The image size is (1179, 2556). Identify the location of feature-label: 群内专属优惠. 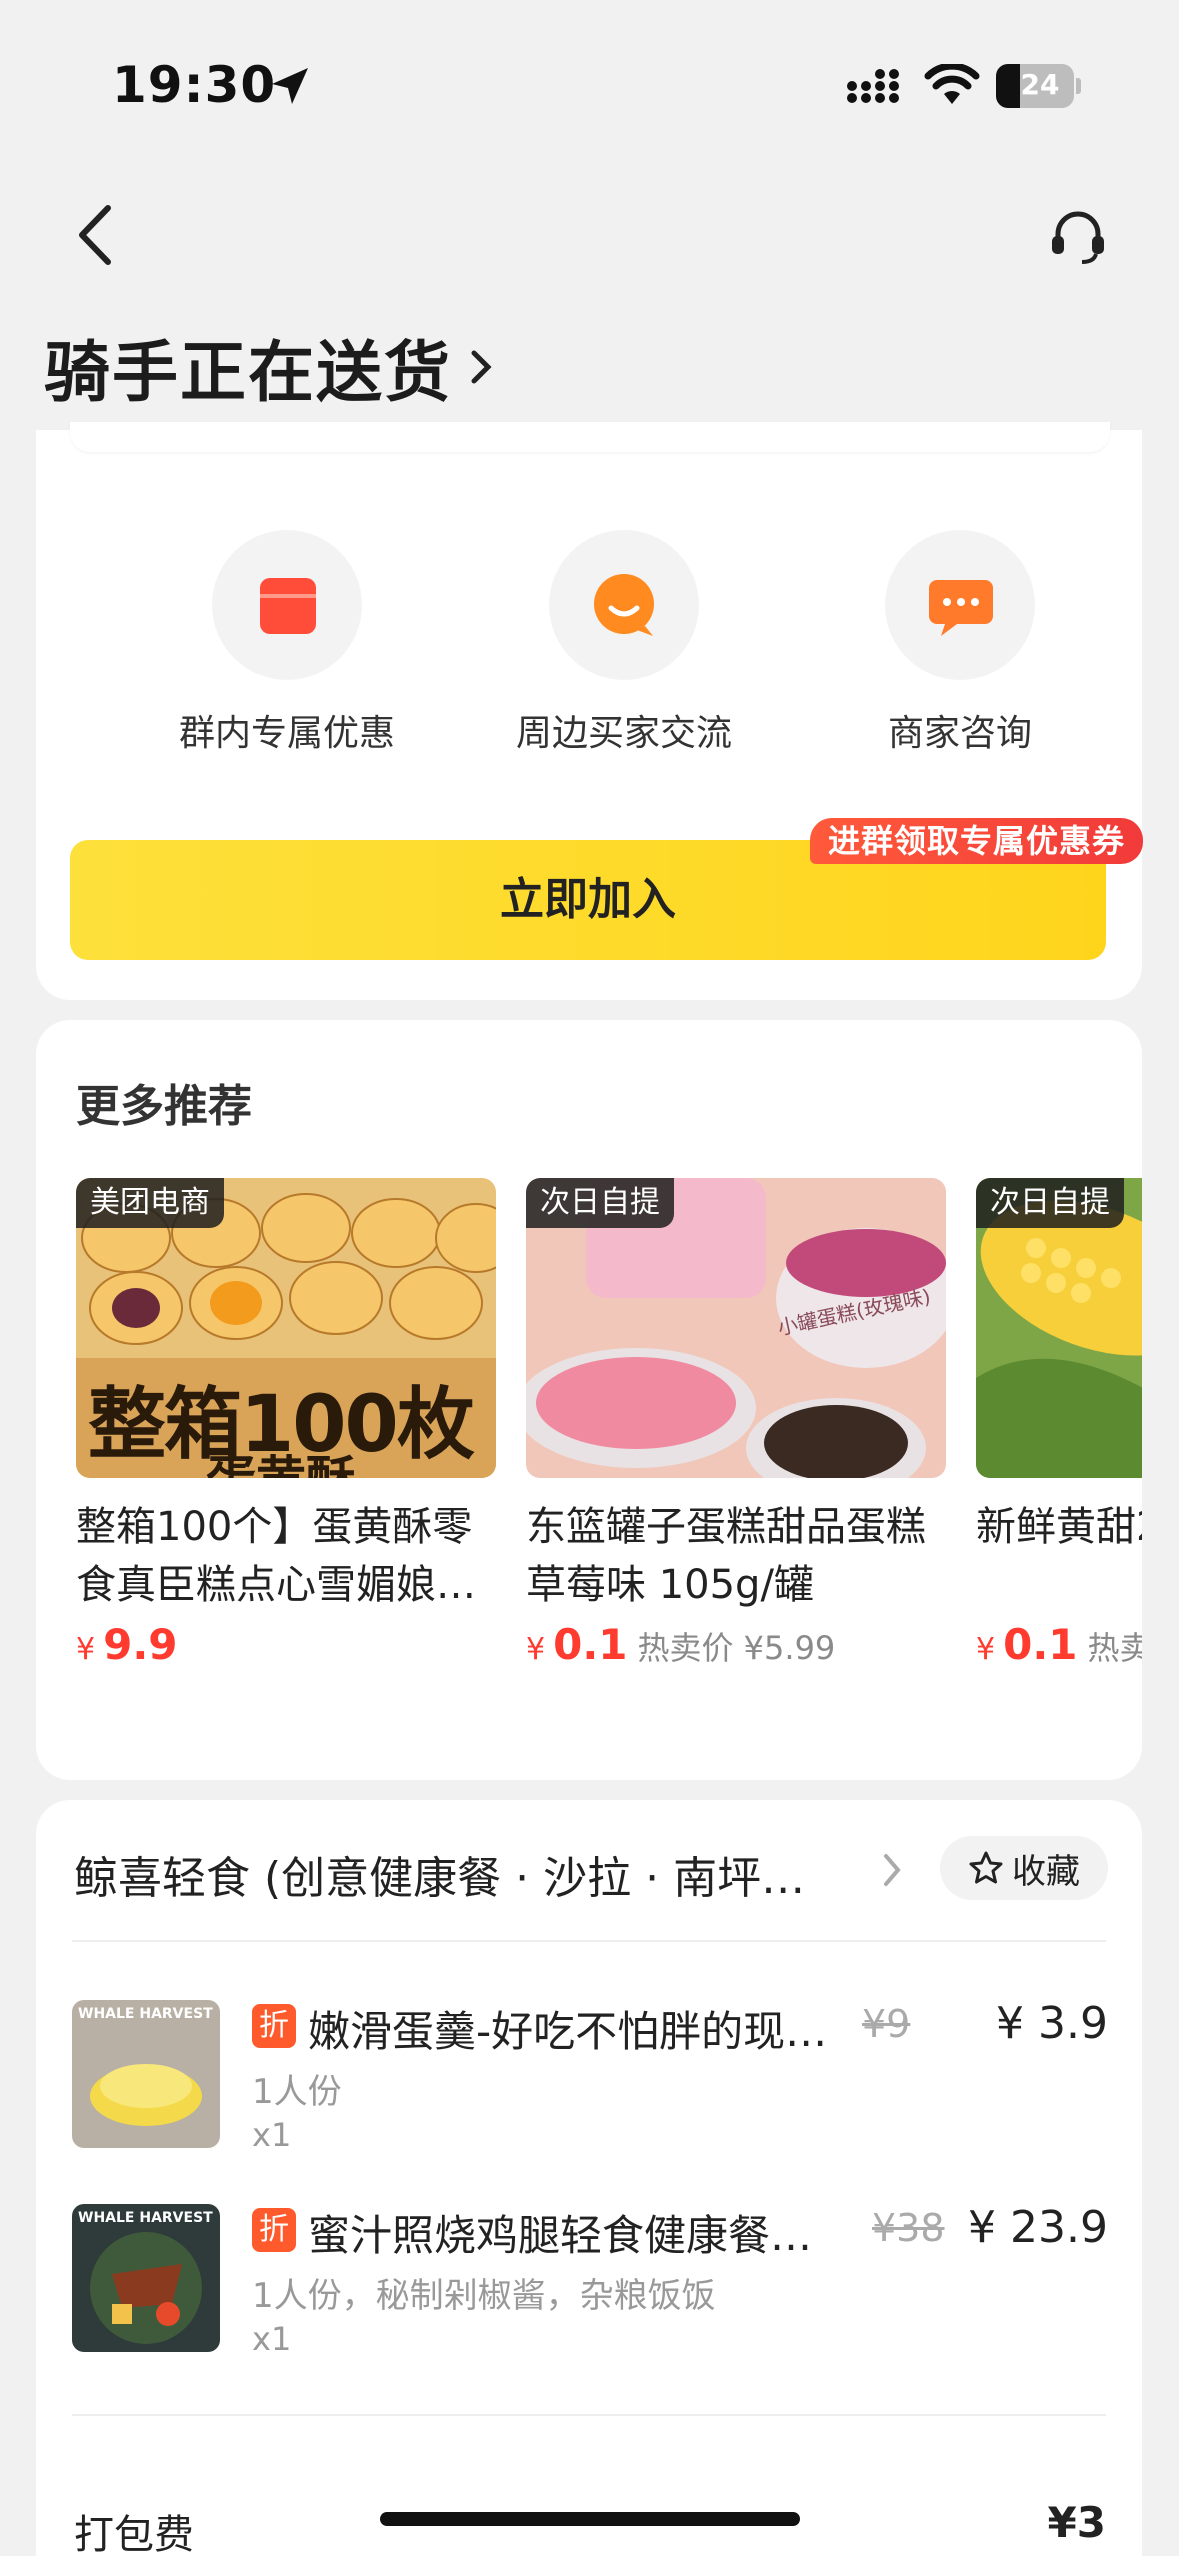
(286, 733).